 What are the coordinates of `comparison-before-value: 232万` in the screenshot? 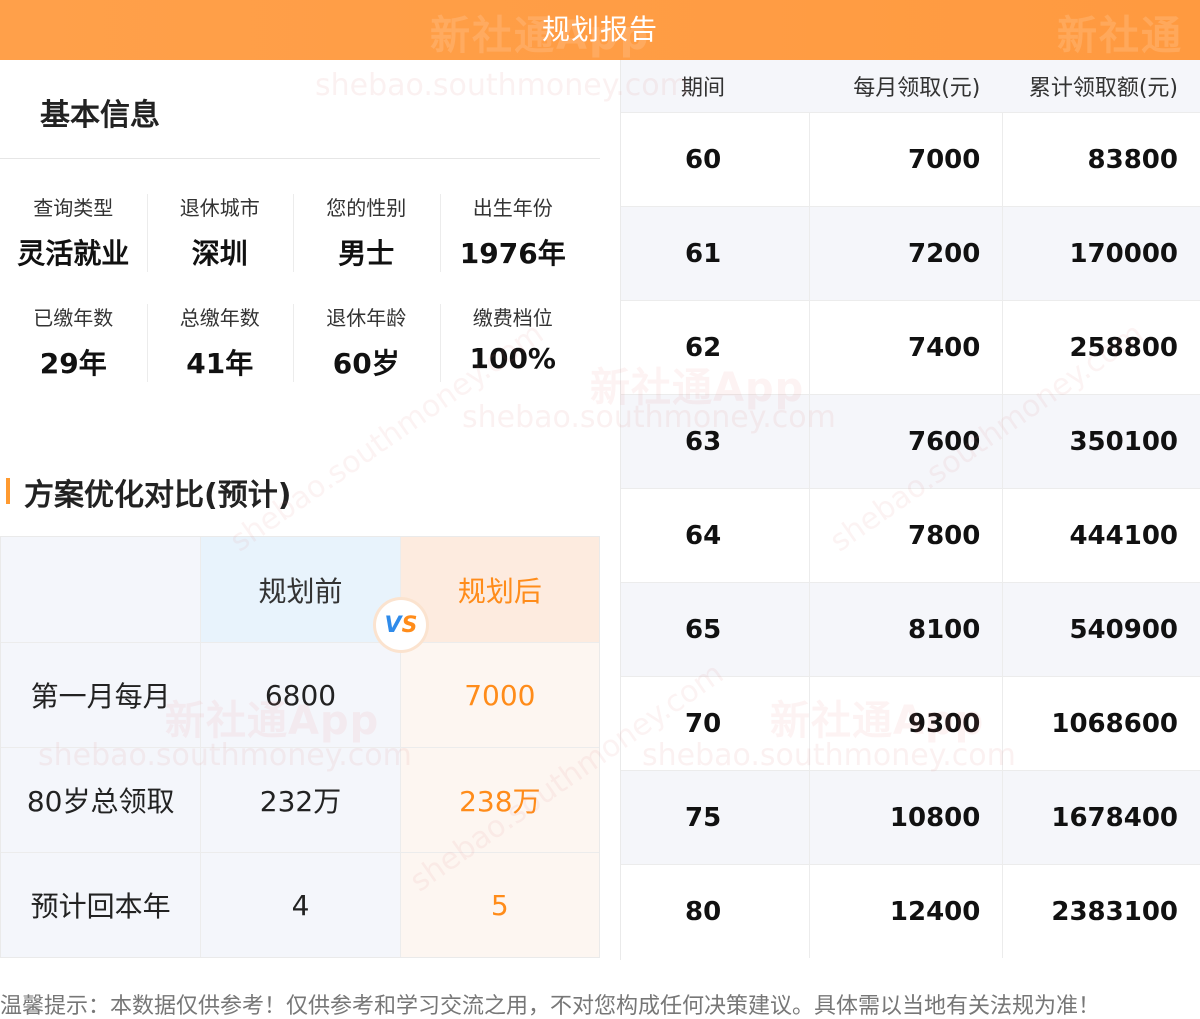 It's located at (300, 800).